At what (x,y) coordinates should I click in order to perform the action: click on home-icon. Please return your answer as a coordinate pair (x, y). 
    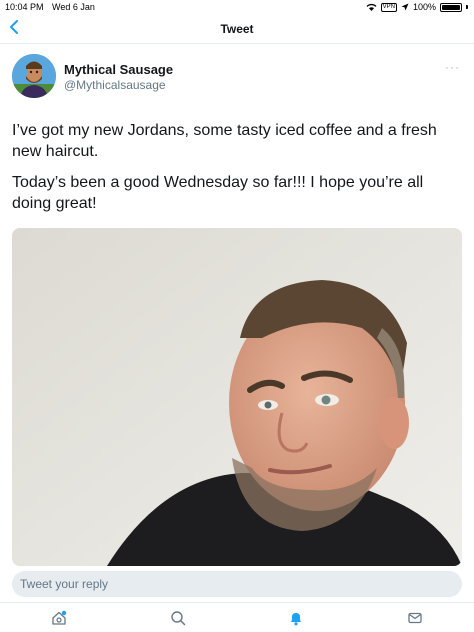
    Looking at the image, I should click on (59, 617).